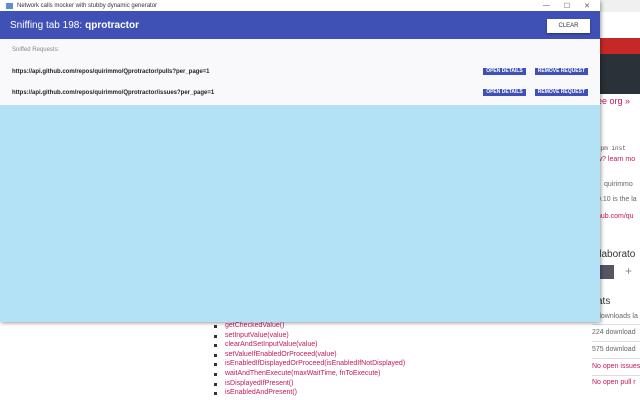 This screenshot has width=640, height=400. I want to click on issues-link: No open issues, so click(616, 367).